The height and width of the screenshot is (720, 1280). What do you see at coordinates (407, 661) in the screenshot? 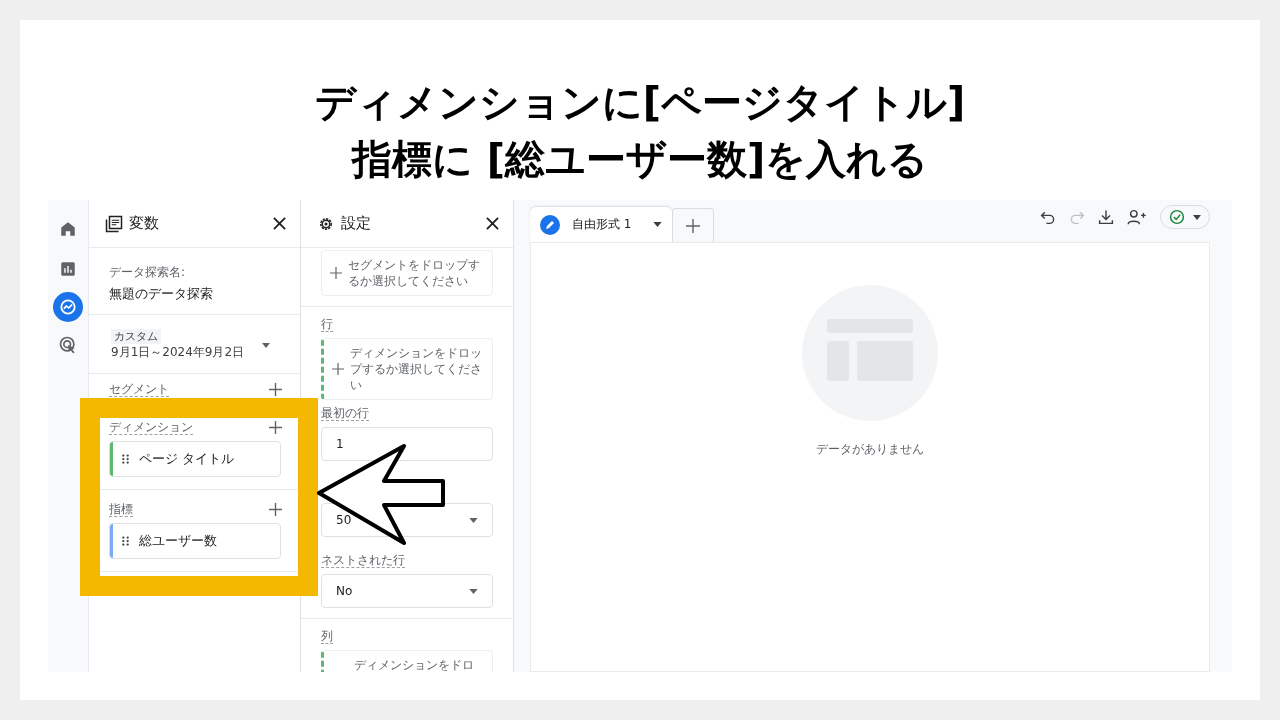
I see `dimension-drop-zone: ディメンションをドロ` at bounding box center [407, 661].